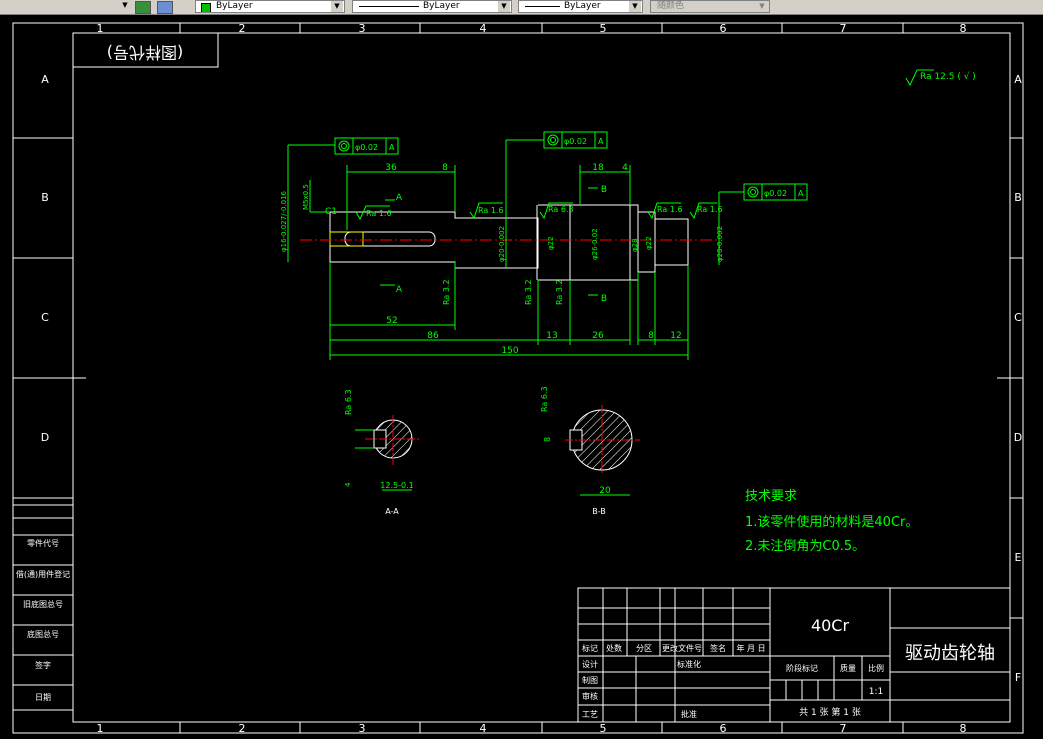 Image resolution: width=1043 pixels, height=739 pixels. What do you see at coordinates (848, 668) in the screenshot?
I see `tb-weight: 质量` at bounding box center [848, 668].